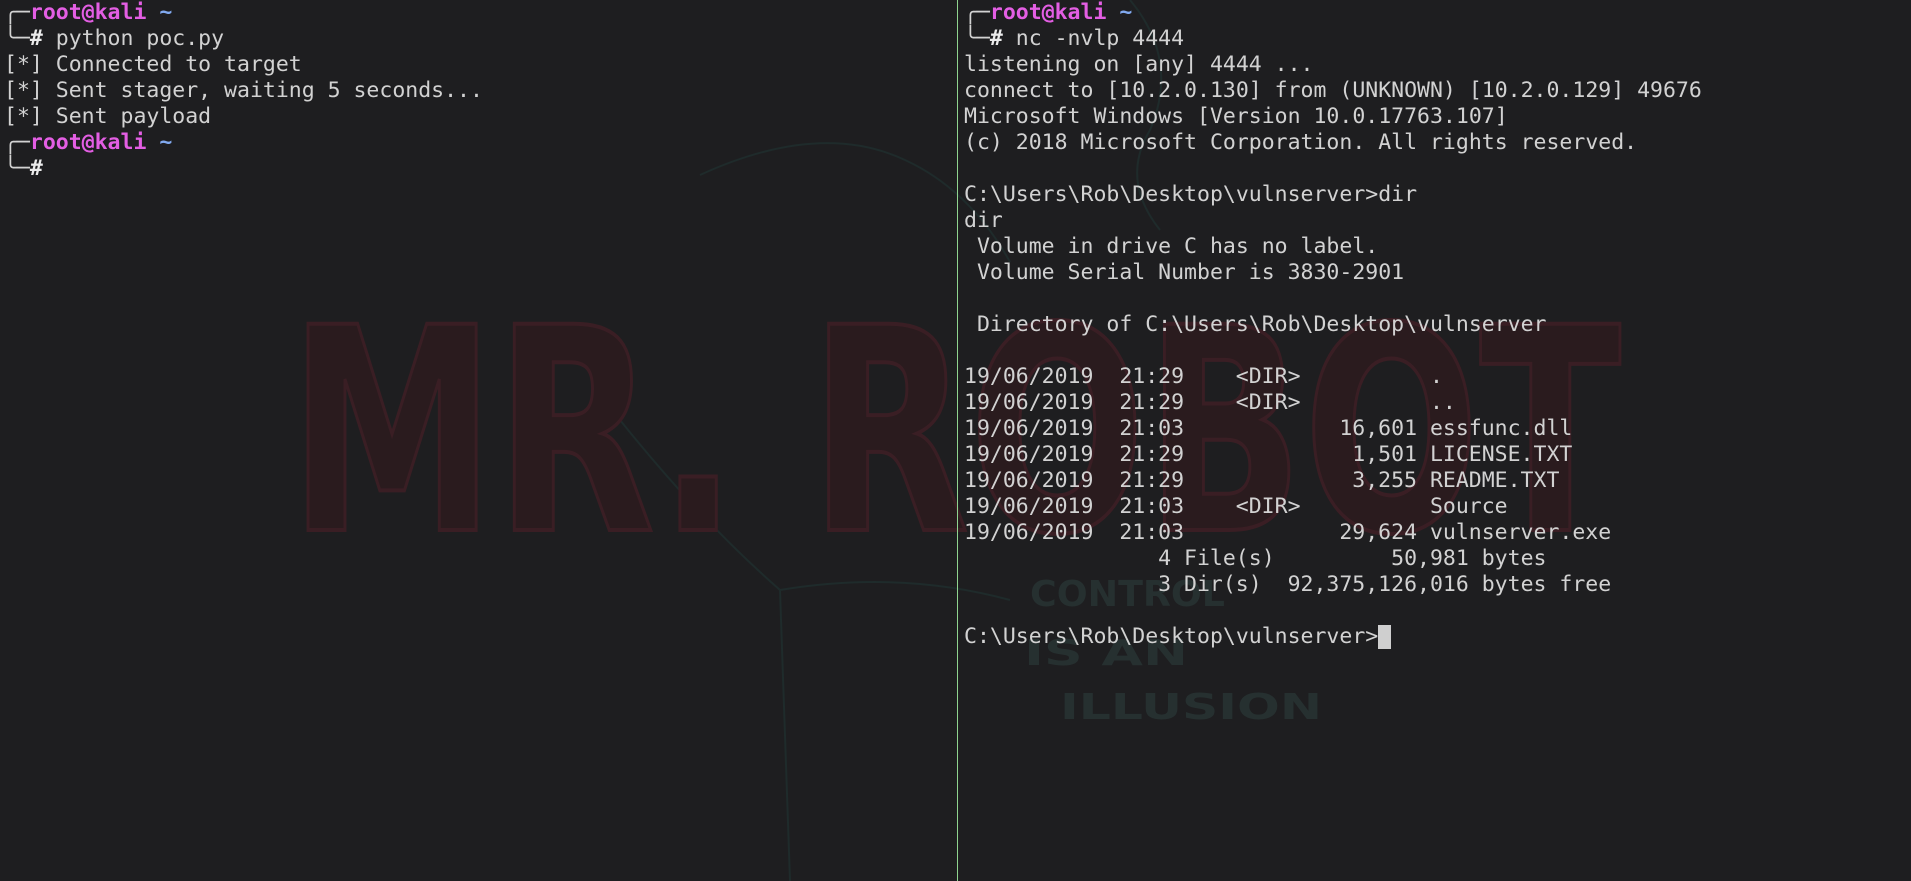 The image size is (1911, 881). I want to click on volume-serial-line: Volume Serial Number is 3830-2901, so click(1184, 272).